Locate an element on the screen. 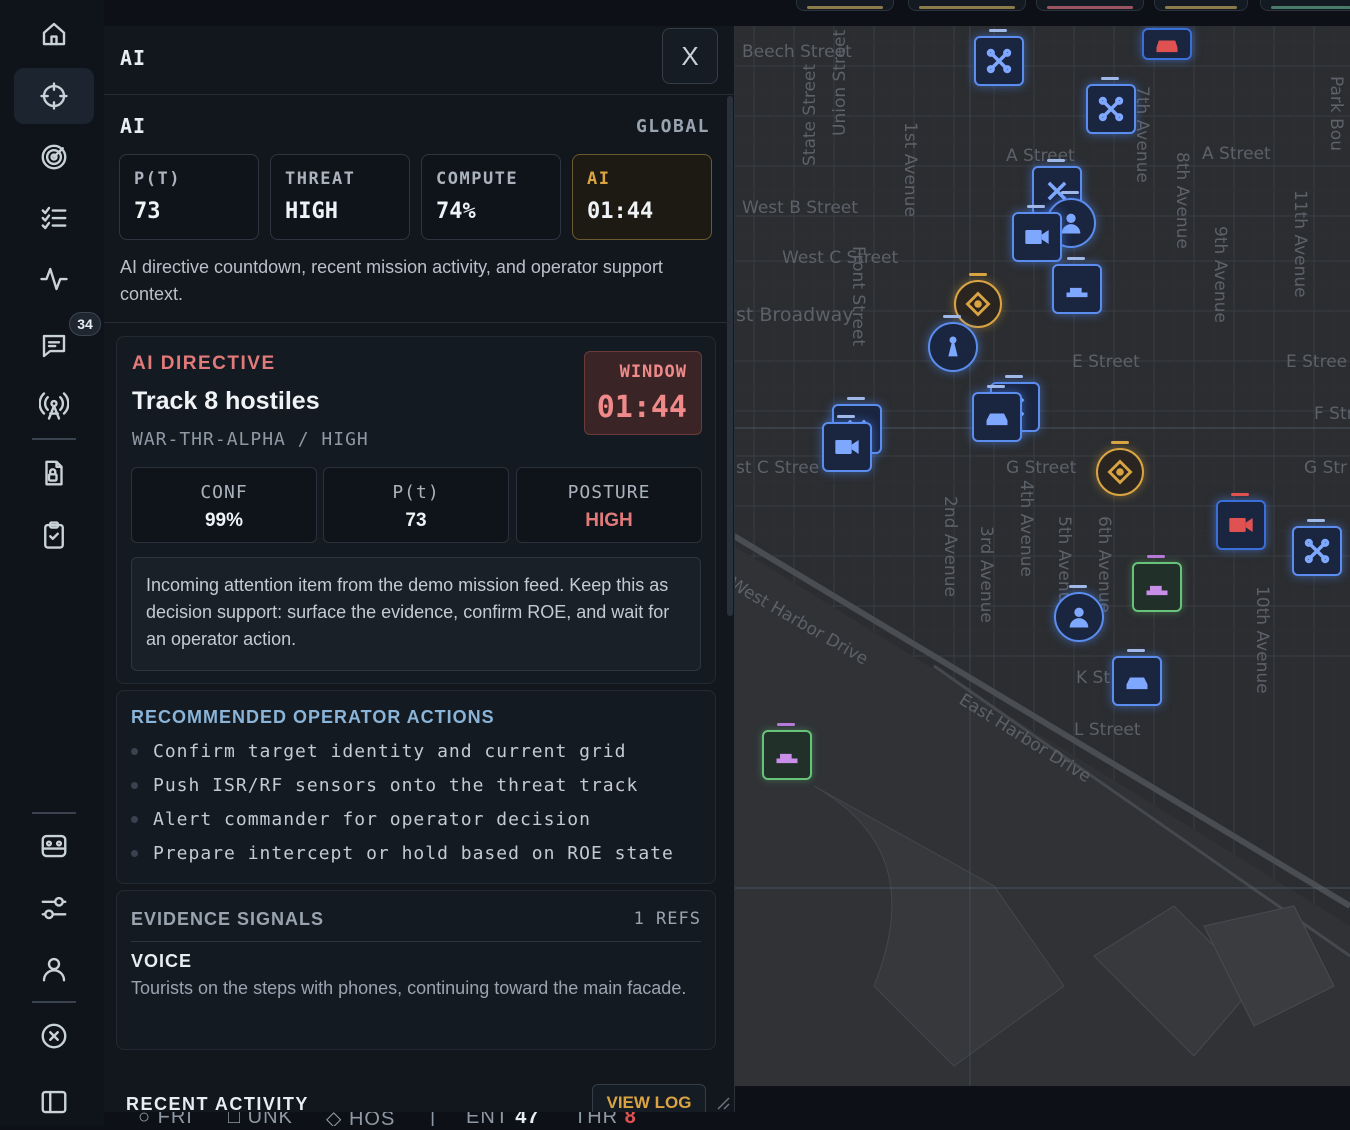 Image resolution: width=1350 pixels, height=1130 pixels. settings-sliders-button is located at coordinates (54, 908).